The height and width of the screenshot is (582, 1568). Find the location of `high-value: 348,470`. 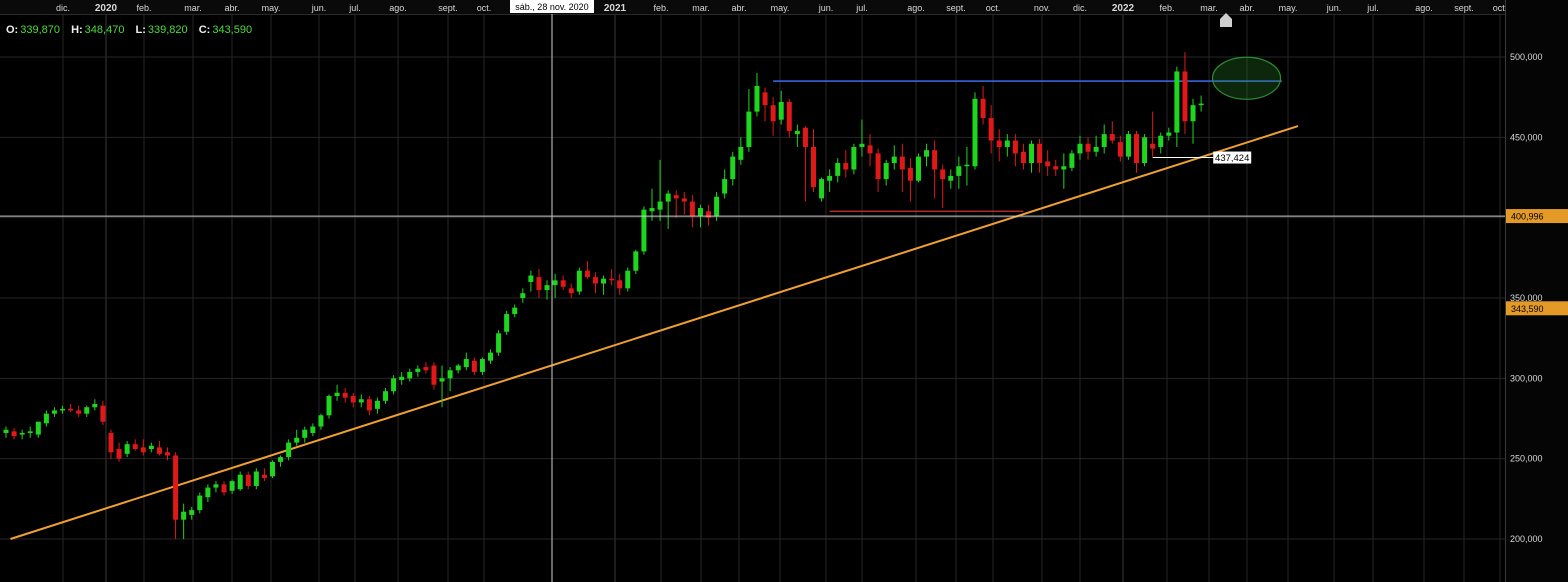

high-value: 348,470 is located at coordinates (104, 30).